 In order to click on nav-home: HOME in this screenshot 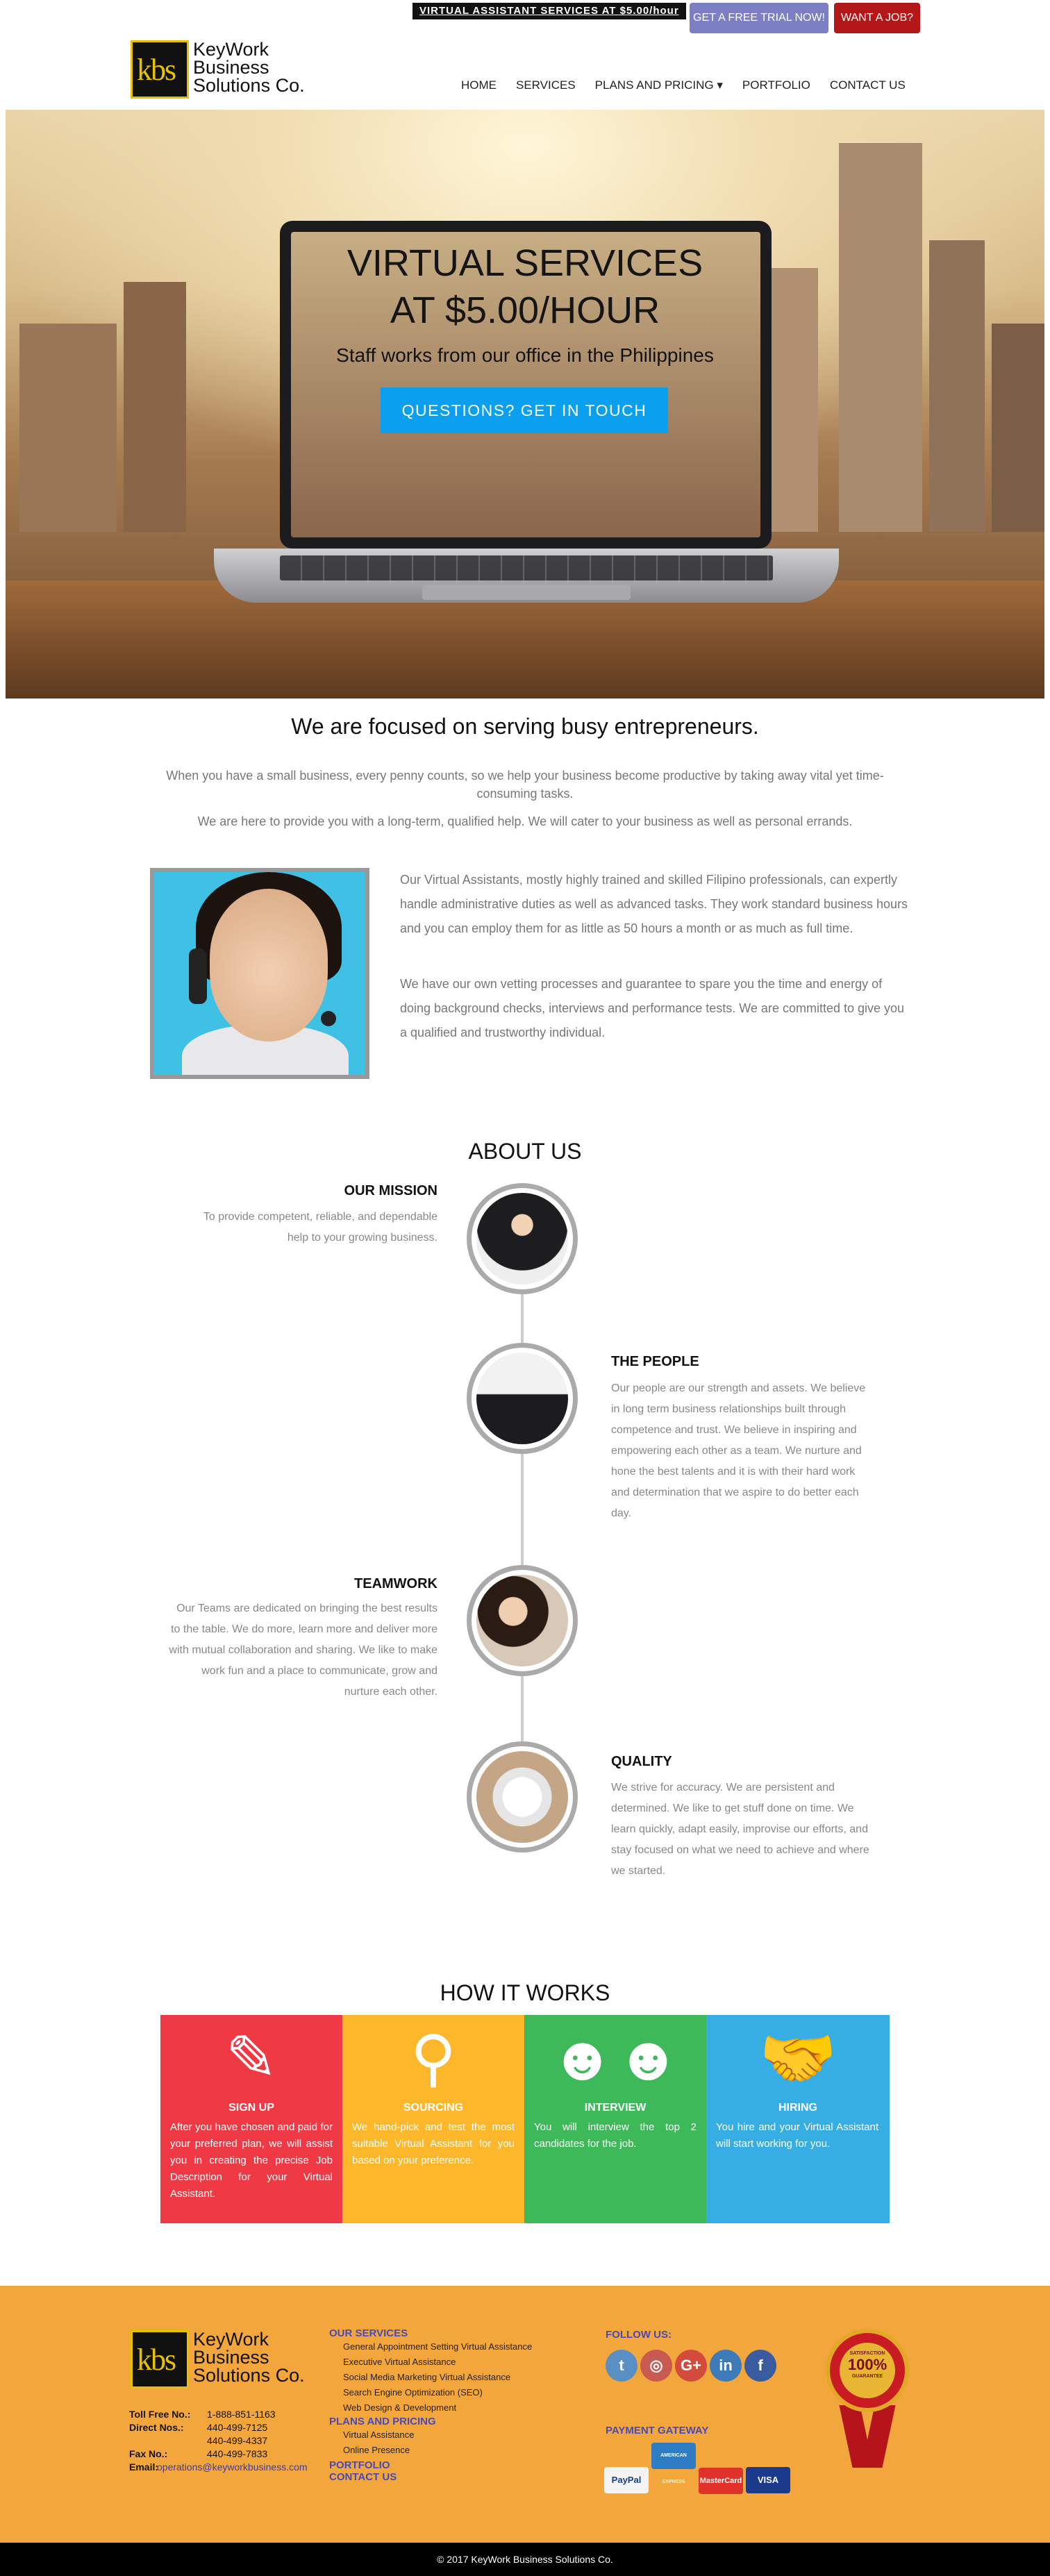, I will do `click(478, 85)`.